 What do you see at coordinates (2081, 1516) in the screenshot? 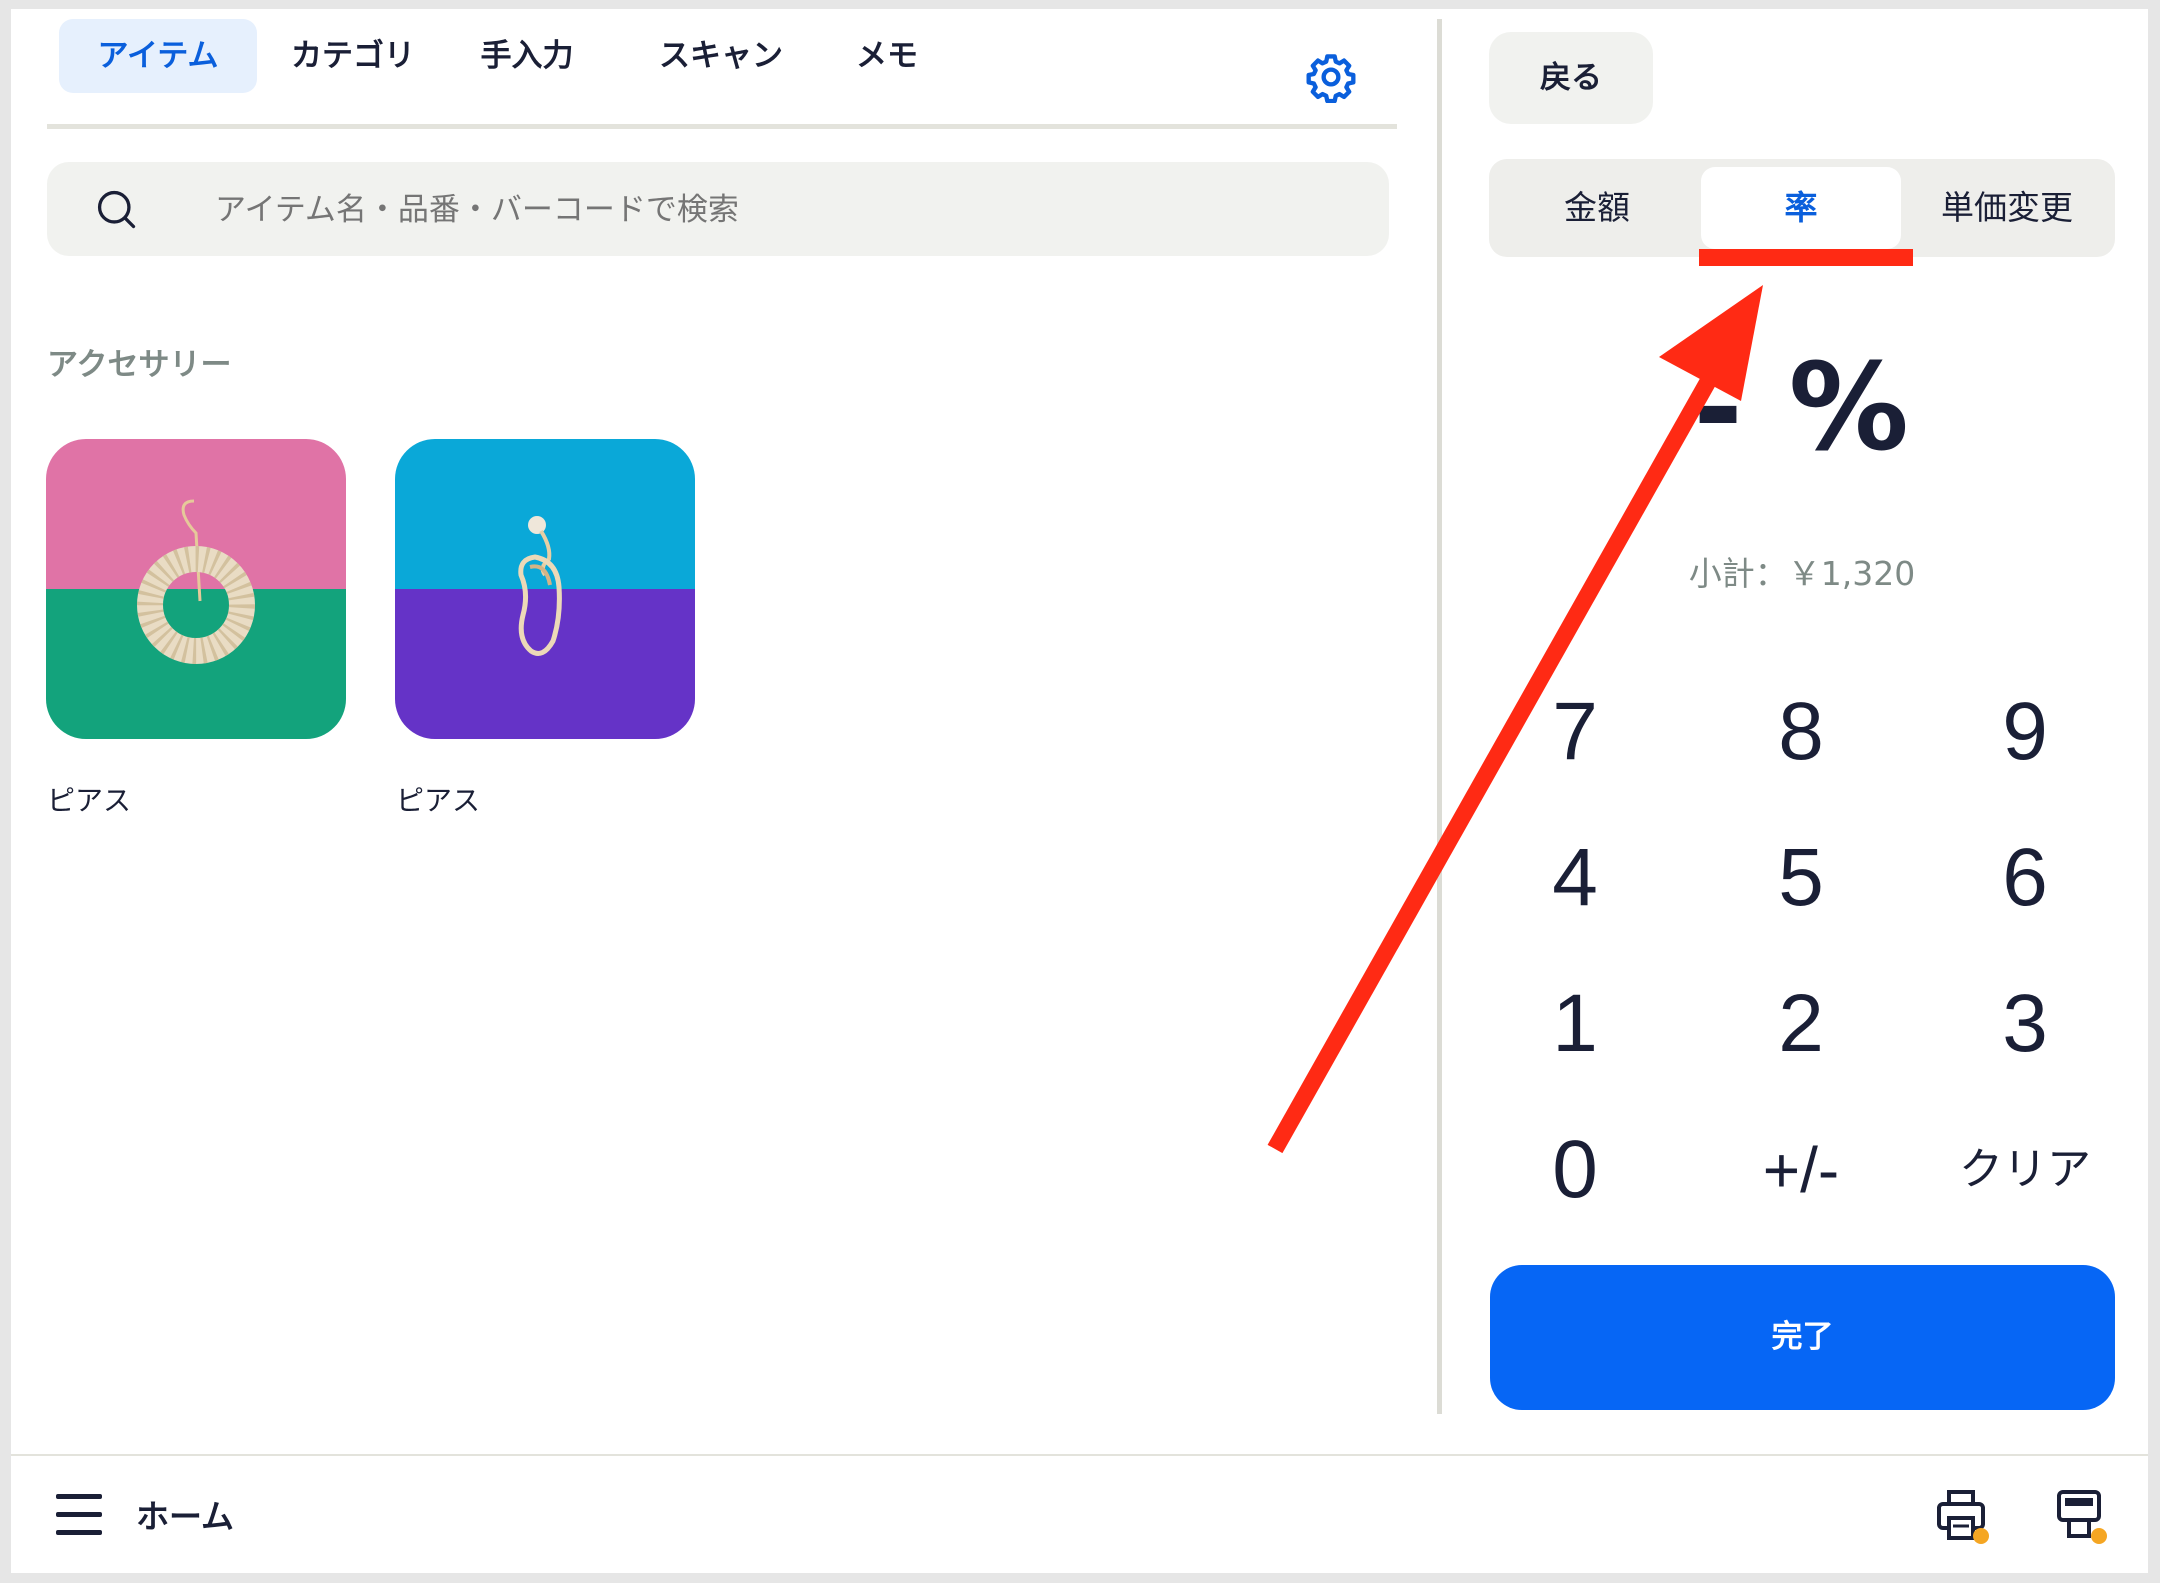
I see `card-reader-icon` at bounding box center [2081, 1516].